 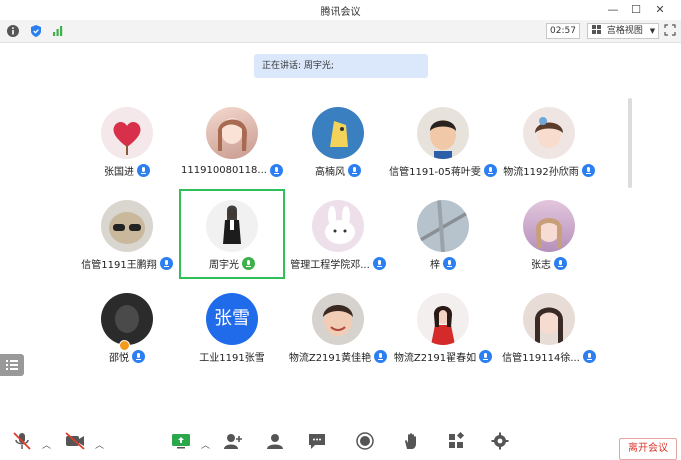 I want to click on participant-tile: 高楠风, so click(x=338, y=141).